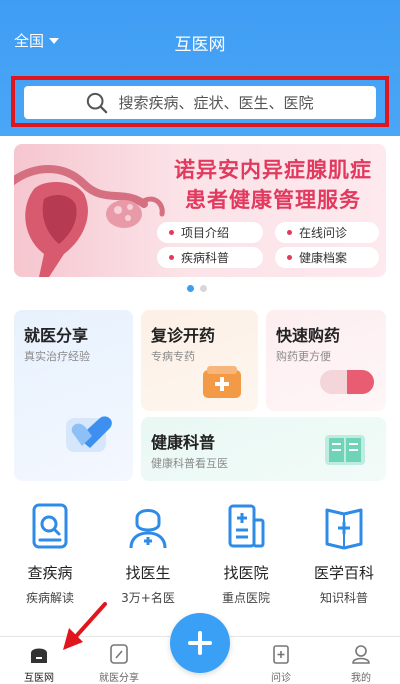 The height and width of the screenshot is (684, 400). What do you see at coordinates (89, 221) in the screenshot?
I see `uterus-illustration` at bounding box center [89, 221].